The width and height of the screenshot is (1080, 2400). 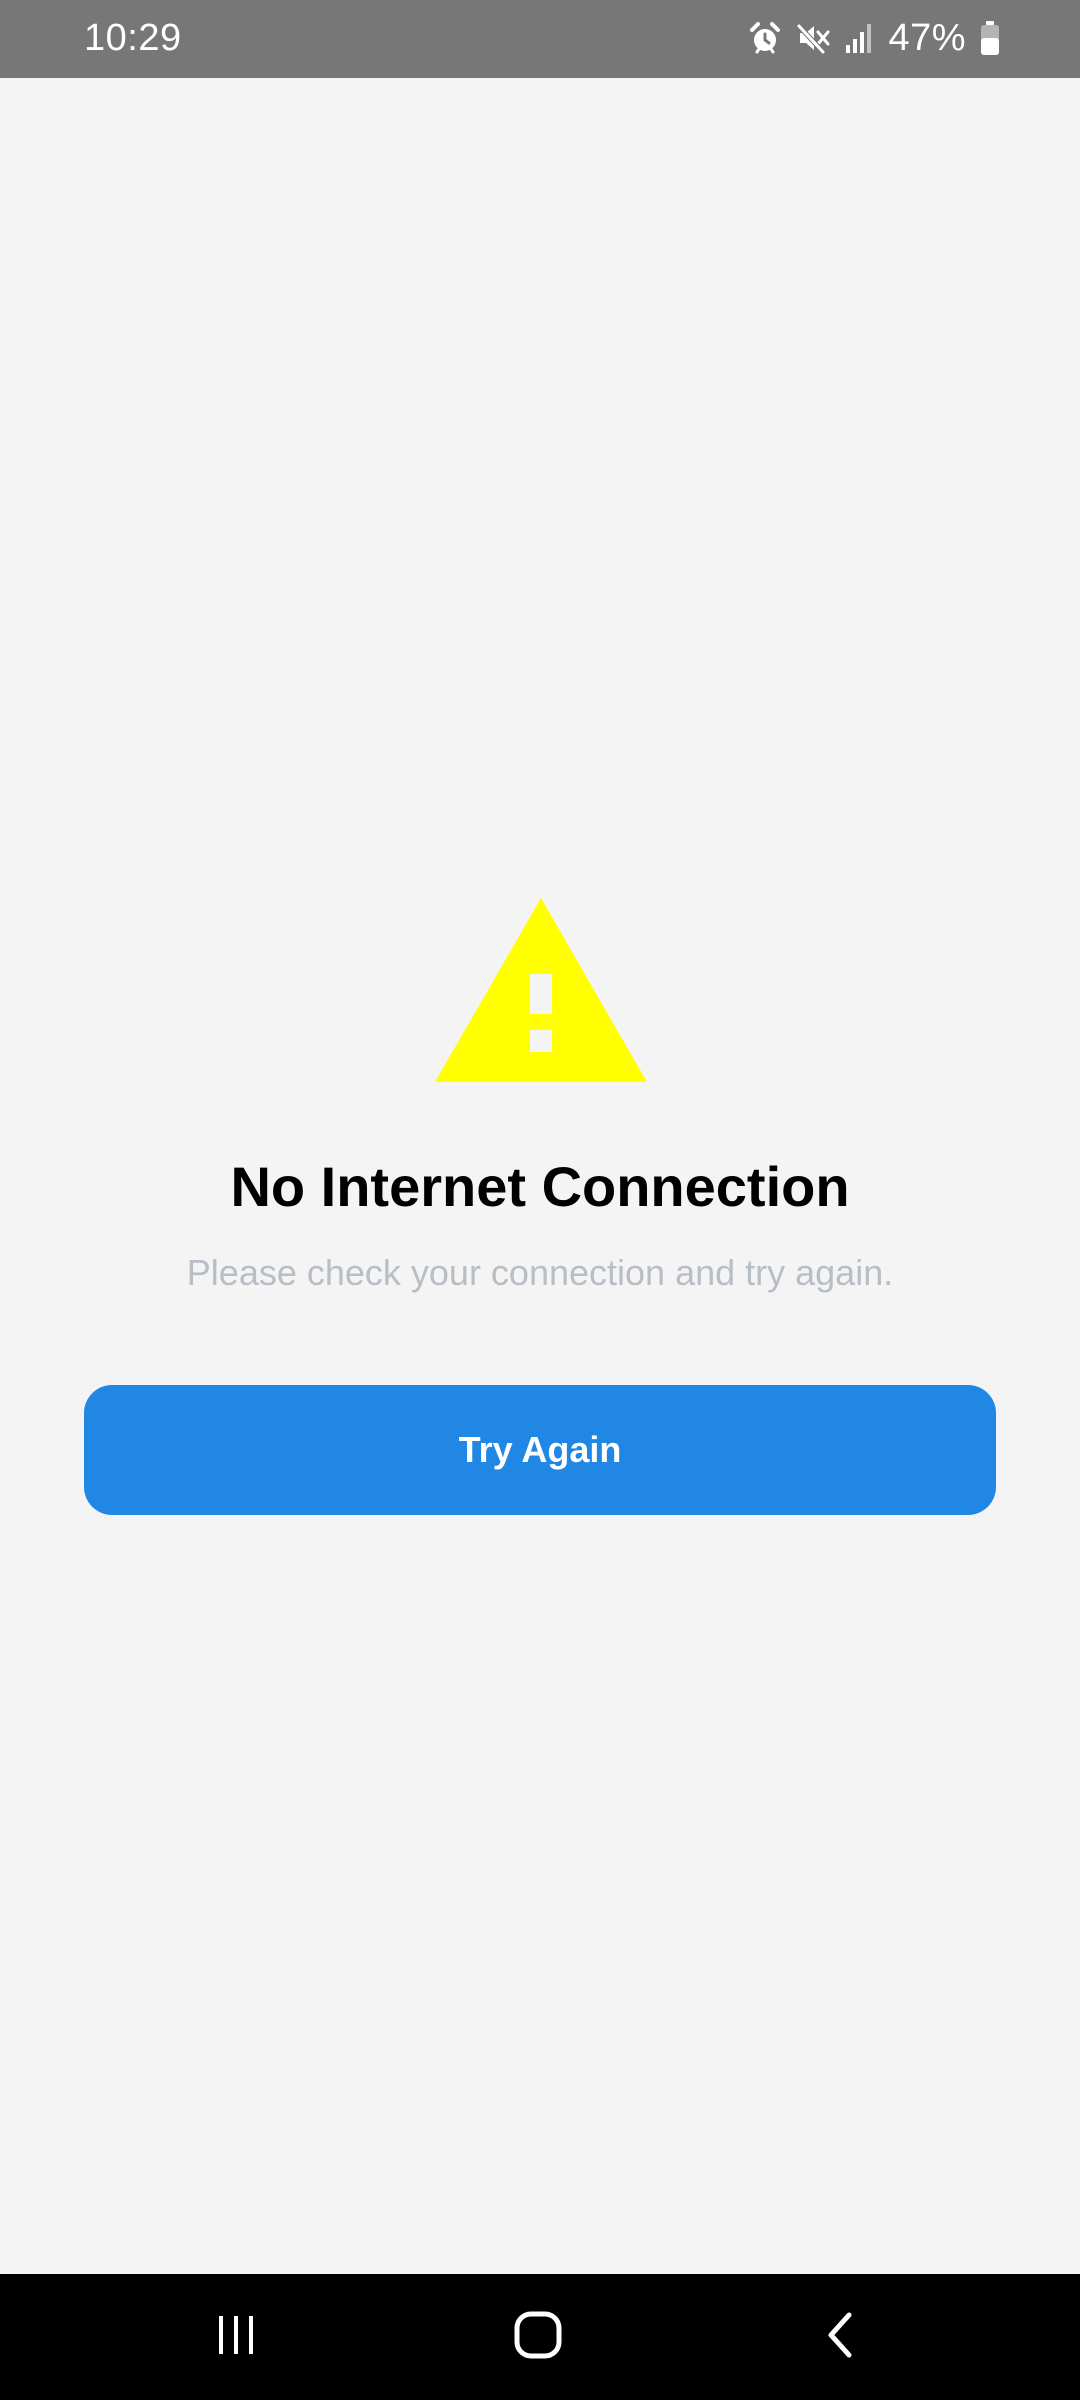 I want to click on status-bar: 10:29 47%, so click(x=540, y=39).